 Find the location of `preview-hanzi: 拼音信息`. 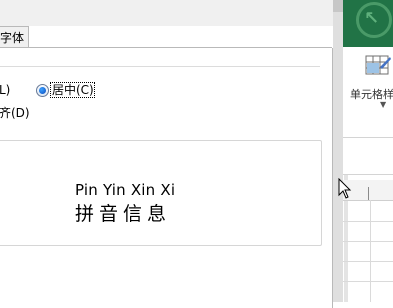

preview-hanzi: 拼音信息 is located at coordinates (123, 214).